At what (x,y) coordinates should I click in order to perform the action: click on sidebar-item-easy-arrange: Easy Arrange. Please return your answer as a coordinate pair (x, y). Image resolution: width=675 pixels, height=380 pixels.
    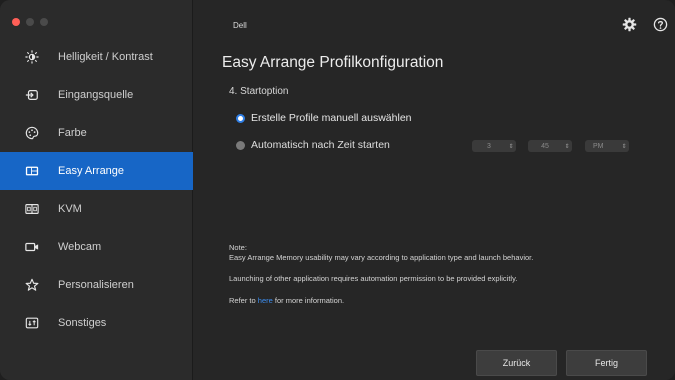
    Looking at the image, I should click on (96, 171).